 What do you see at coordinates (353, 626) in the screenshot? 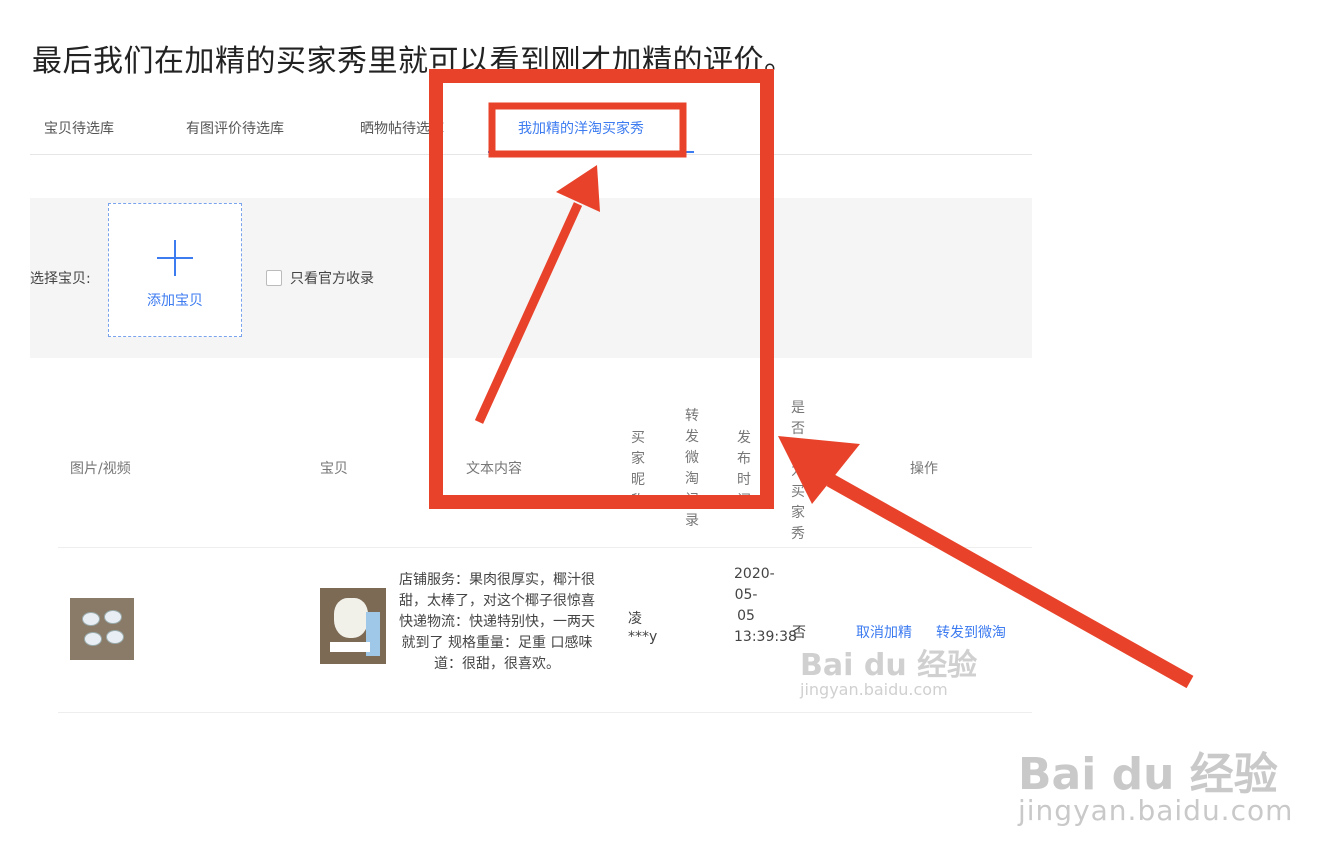
I see `item-thumbnail` at bounding box center [353, 626].